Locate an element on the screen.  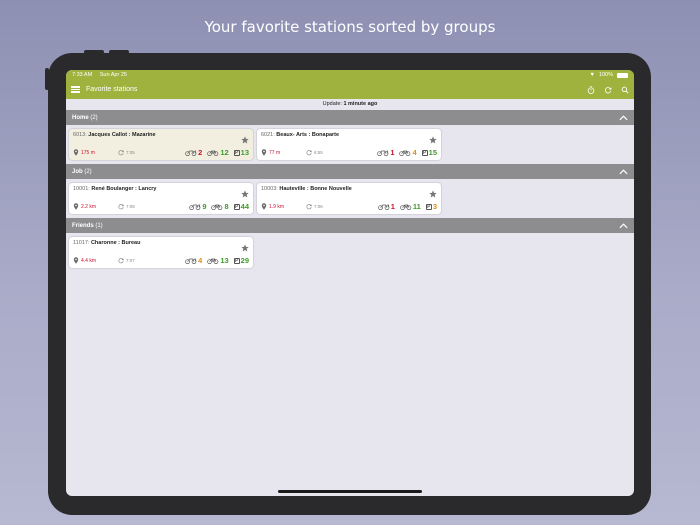
station-name: René Boulanger : Lancry is located at coordinates (124, 189).